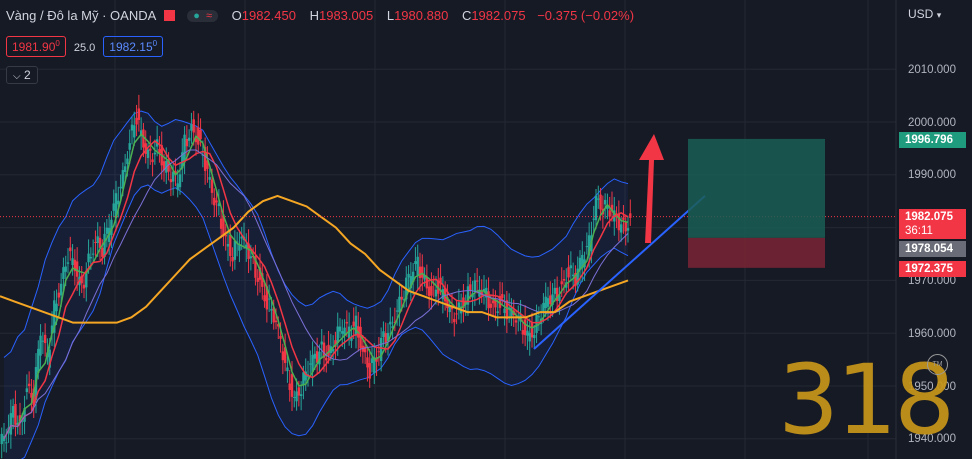 This screenshot has width=972, height=459. What do you see at coordinates (84, 48) in the screenshot?
I see `spread-value: 25.0` at bounding box center [84, 48].